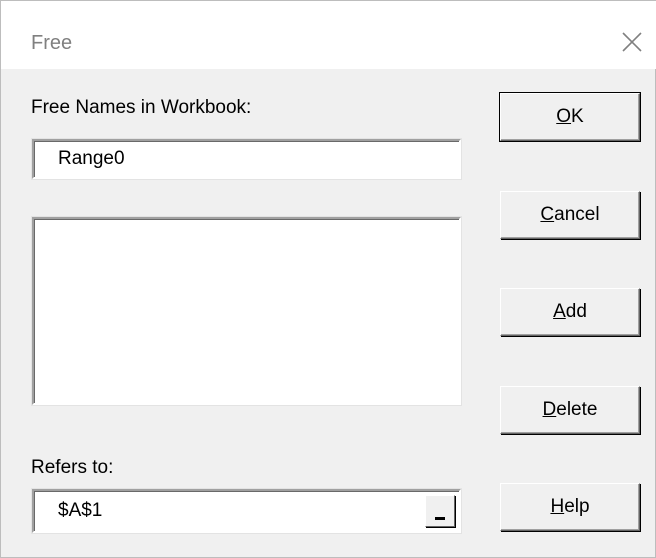 The image size is (656, 558). Describe the element at coordinates (576, 311) in the screenshot. I see `add-label: dd` at that location.